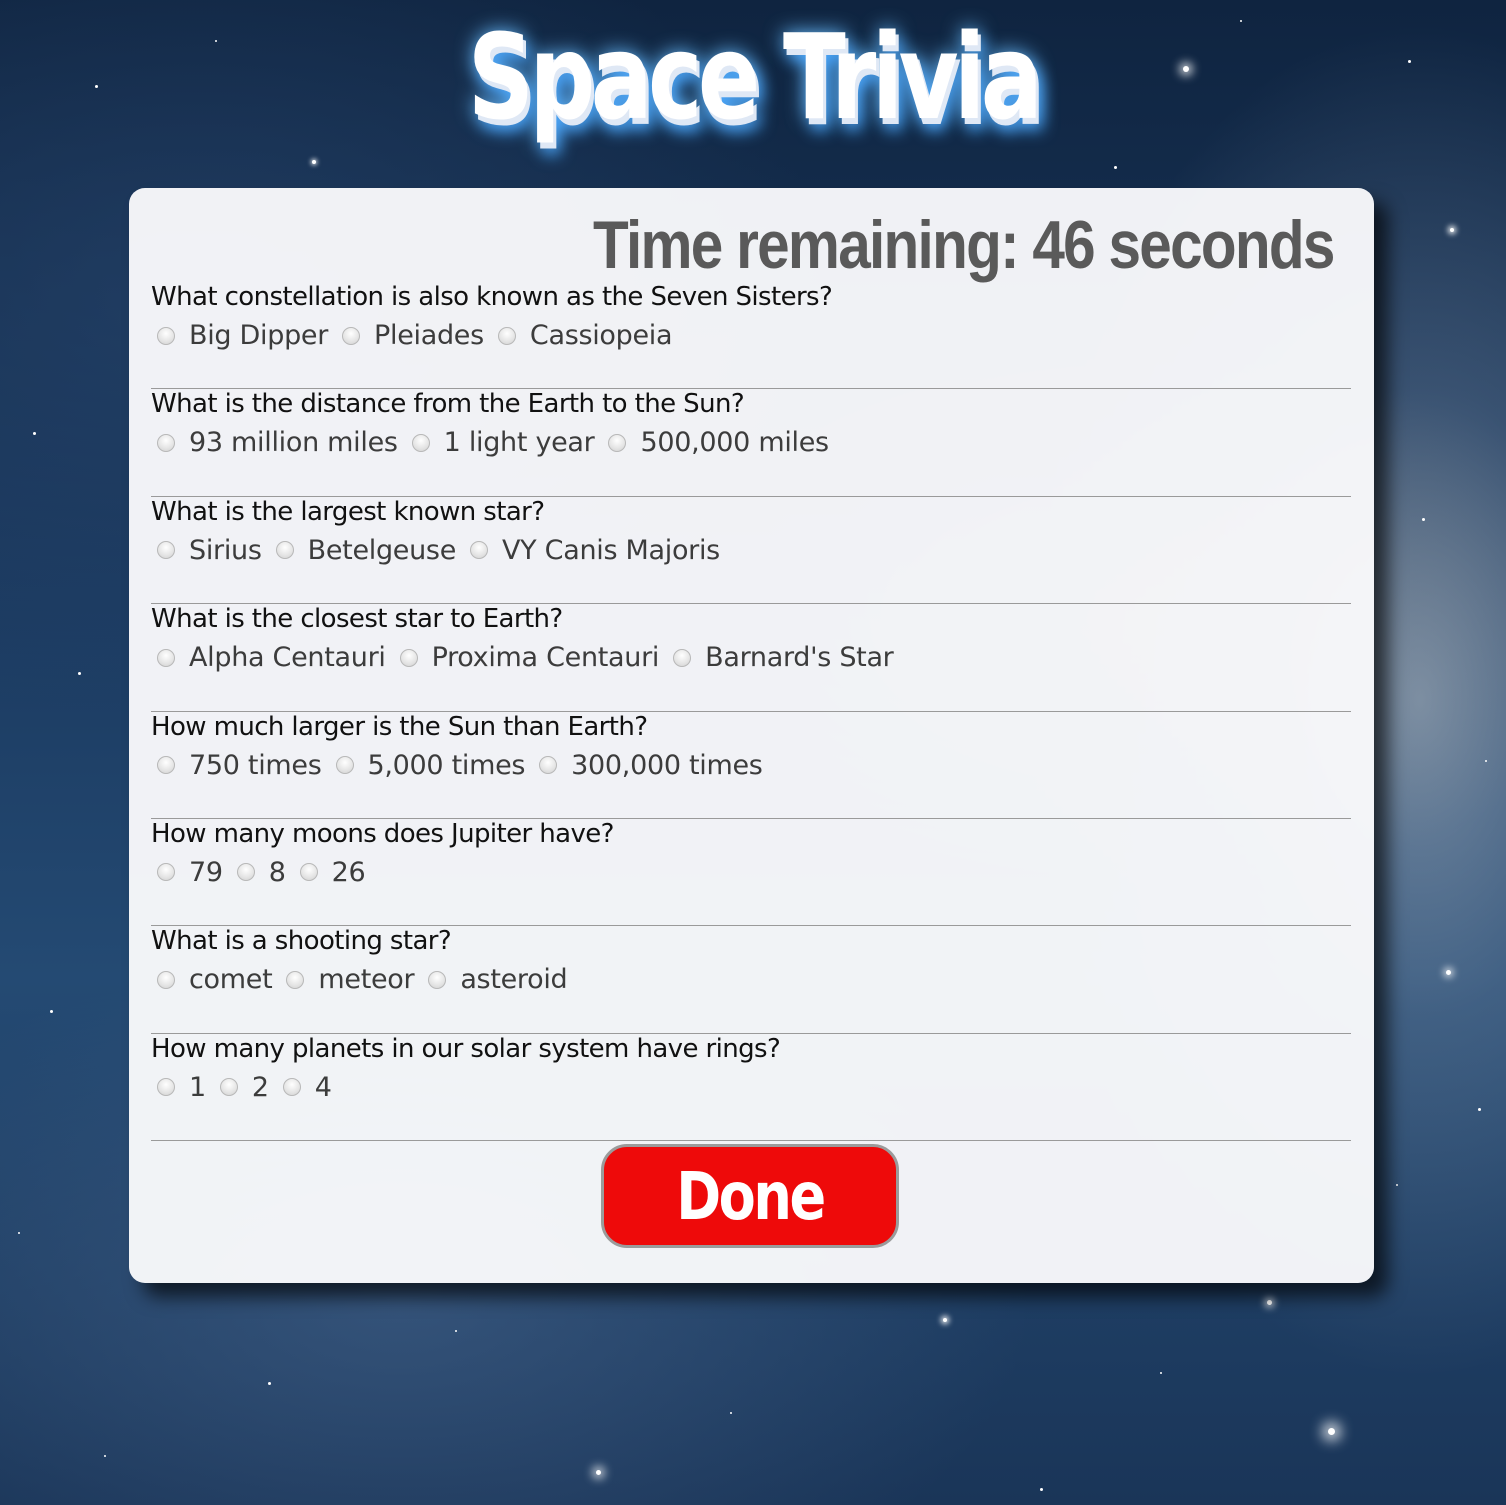 This screenshot has width=1506, height=1505. I want to click on answer-label: Barnard's Star, so click(799, 657).